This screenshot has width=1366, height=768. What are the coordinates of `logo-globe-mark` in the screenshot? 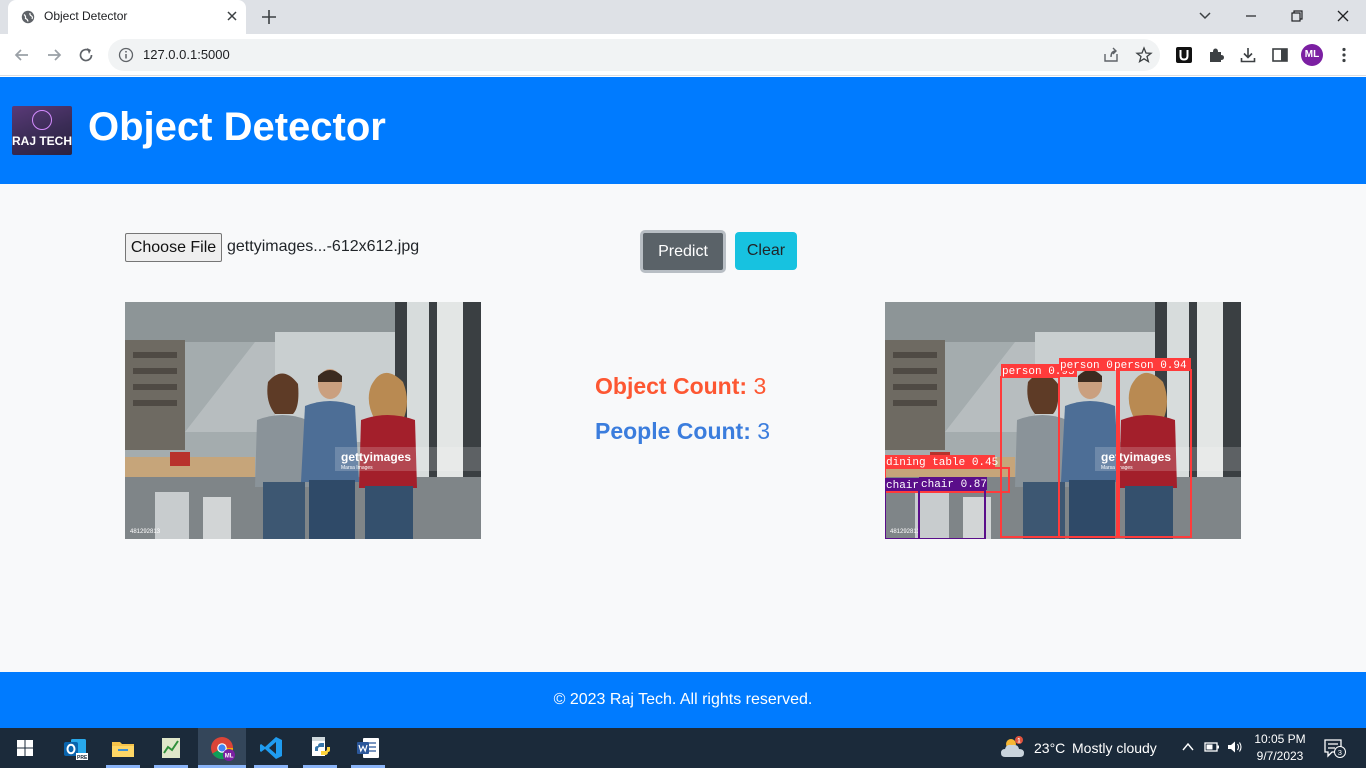 It's located at (42, 120).